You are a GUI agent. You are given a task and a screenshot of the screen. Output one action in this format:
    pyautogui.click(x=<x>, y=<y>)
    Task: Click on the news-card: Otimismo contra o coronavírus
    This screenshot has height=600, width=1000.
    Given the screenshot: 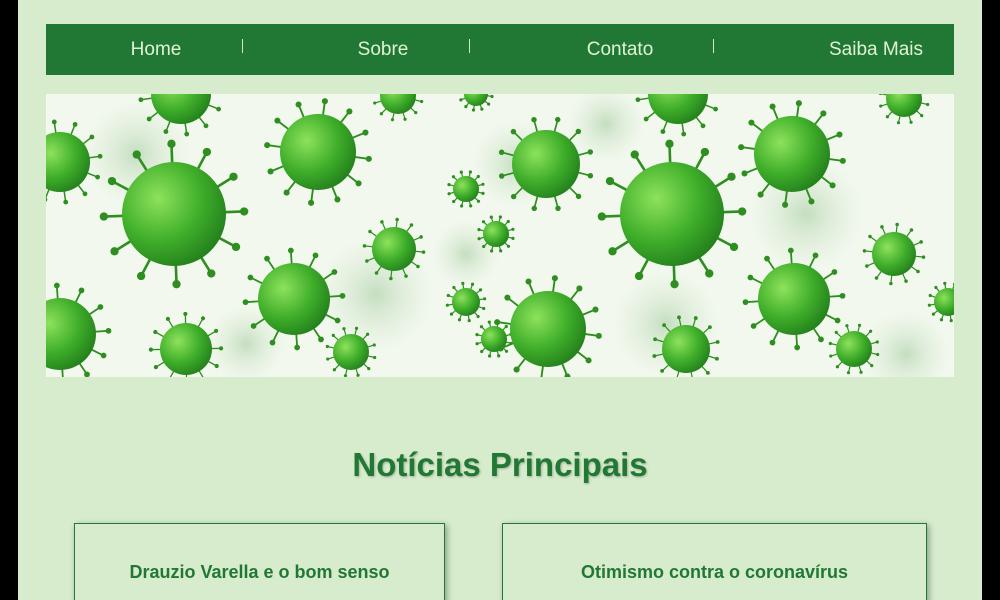 What is the action you would take?
    pyautogui.click(x=714, y=561)
    